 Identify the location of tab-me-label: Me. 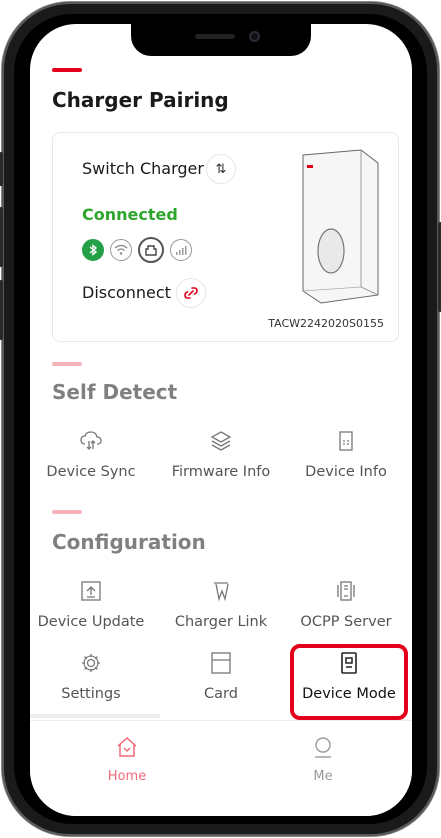
(323, 776).